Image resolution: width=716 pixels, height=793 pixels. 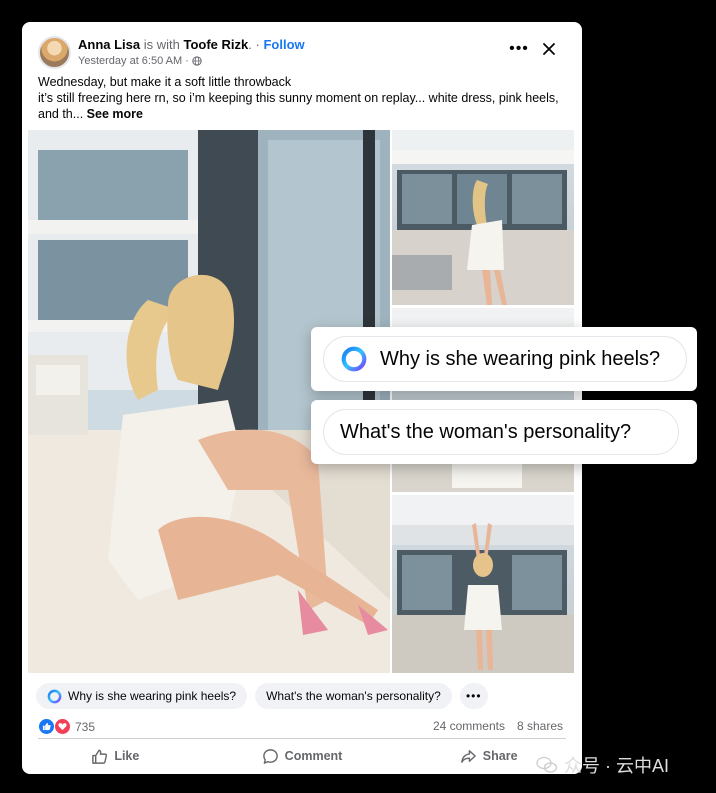 I want to click on post-stats: 24 comments 8 shares, so click(x=498, y=726).